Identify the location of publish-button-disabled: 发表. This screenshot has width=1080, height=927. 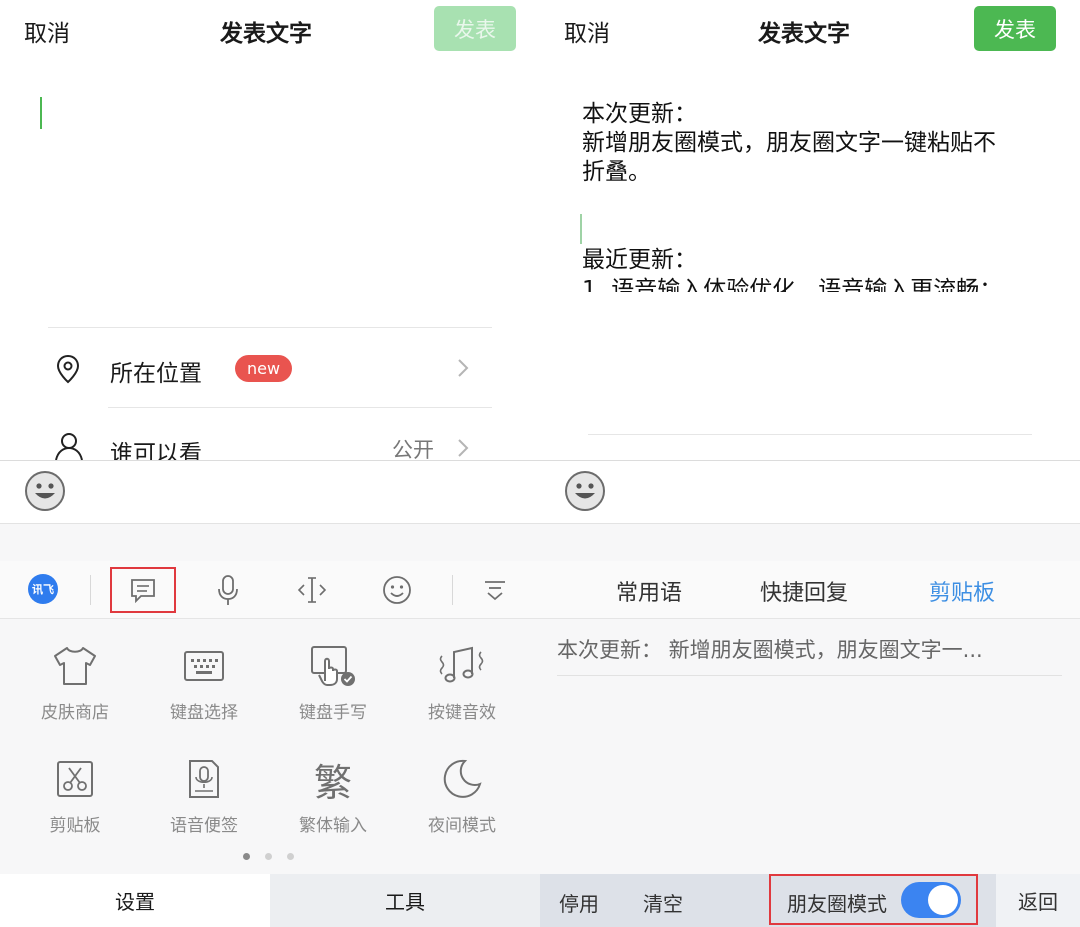
(475, 28).